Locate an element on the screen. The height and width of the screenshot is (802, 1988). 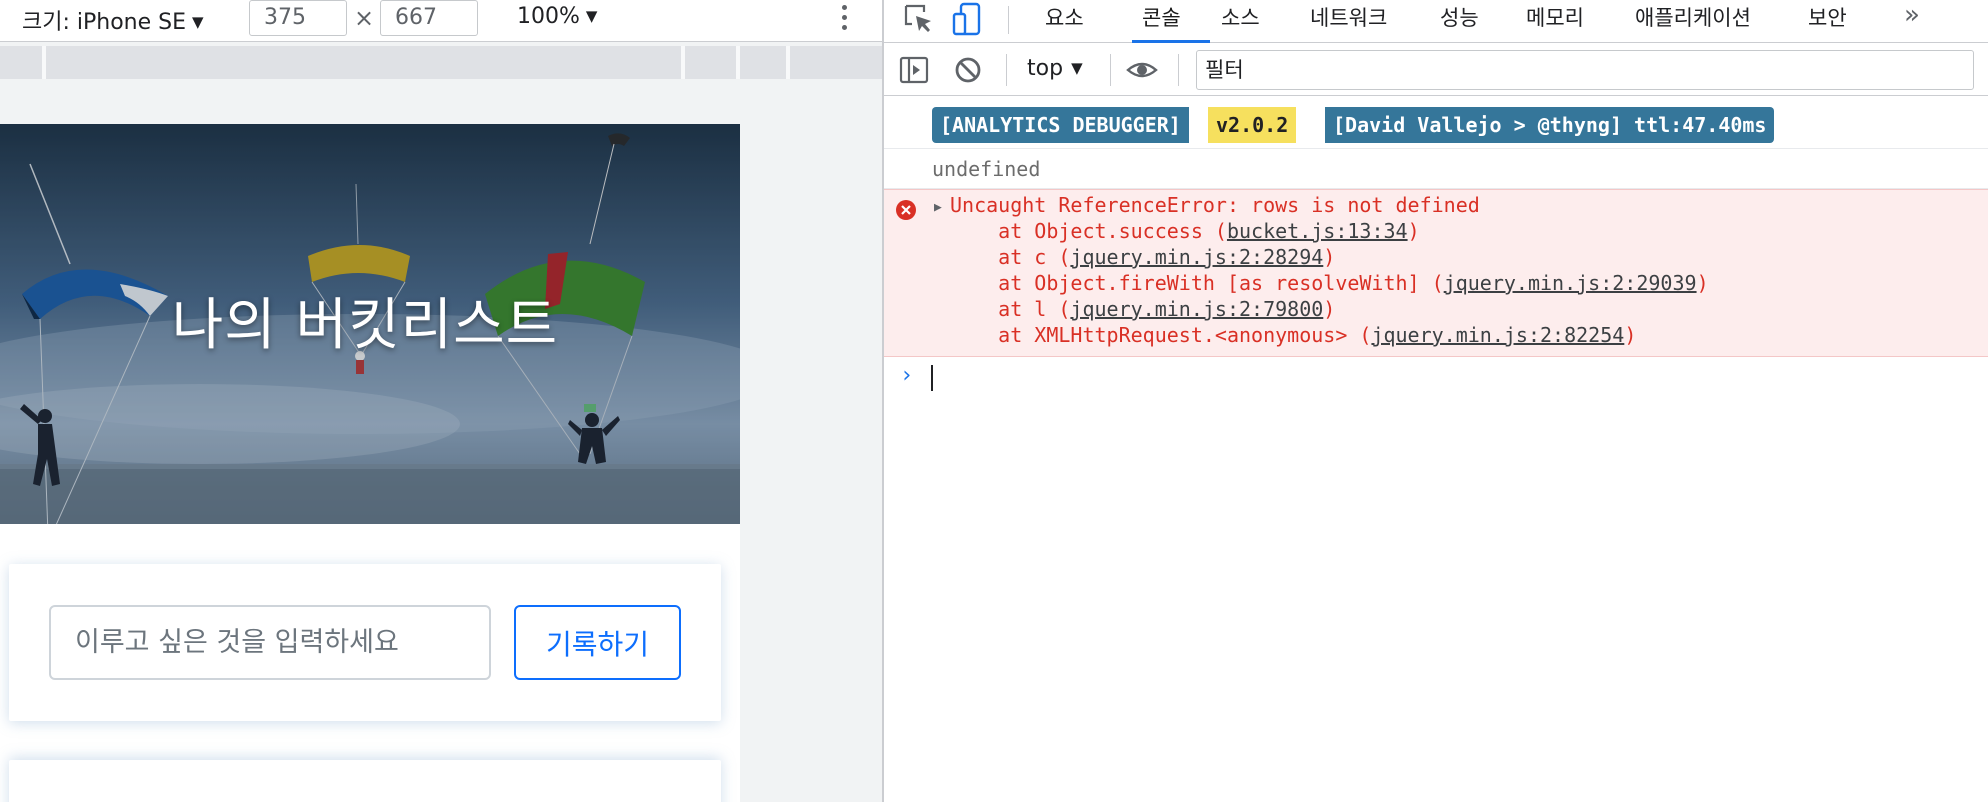
text-cursor is located at coordinates (932, 378).